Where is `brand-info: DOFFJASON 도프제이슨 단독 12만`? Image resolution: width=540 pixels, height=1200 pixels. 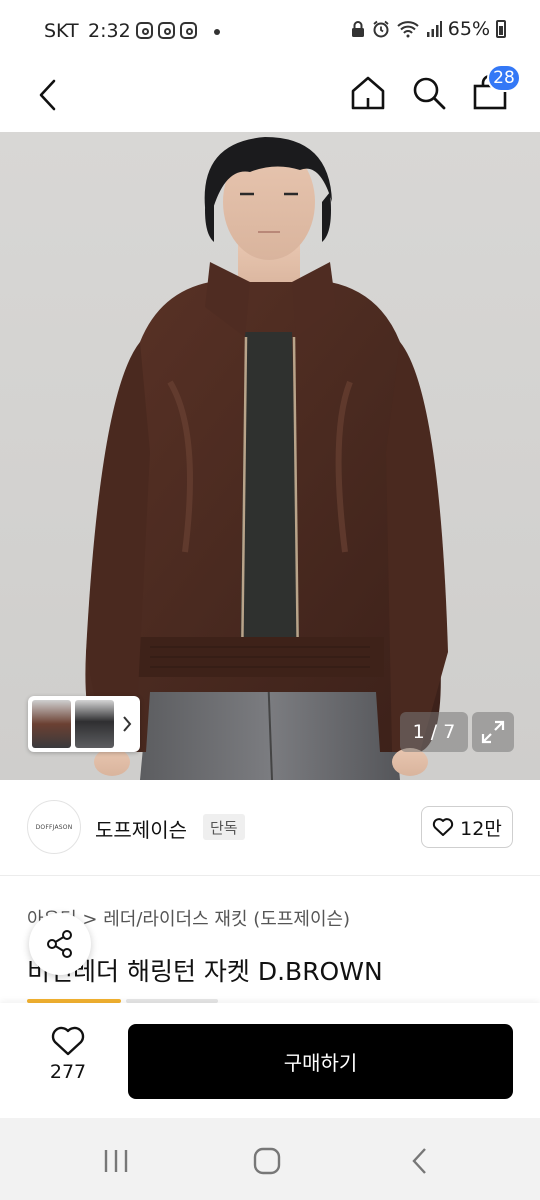
brand-info: DOFFJASON 도프제이슨 단독 12만 is located at coordinates (270, 828).